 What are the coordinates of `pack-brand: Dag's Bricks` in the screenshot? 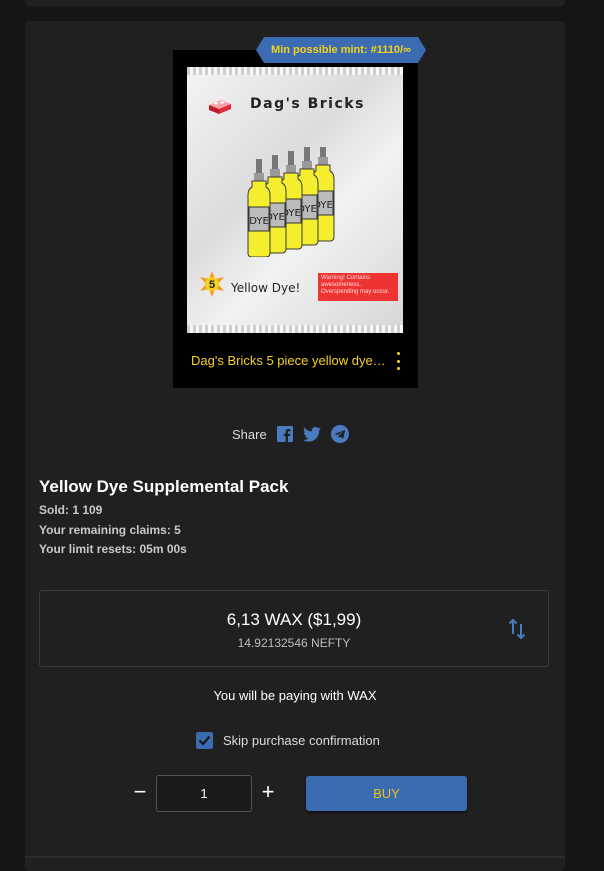 It's located at (307, 104).